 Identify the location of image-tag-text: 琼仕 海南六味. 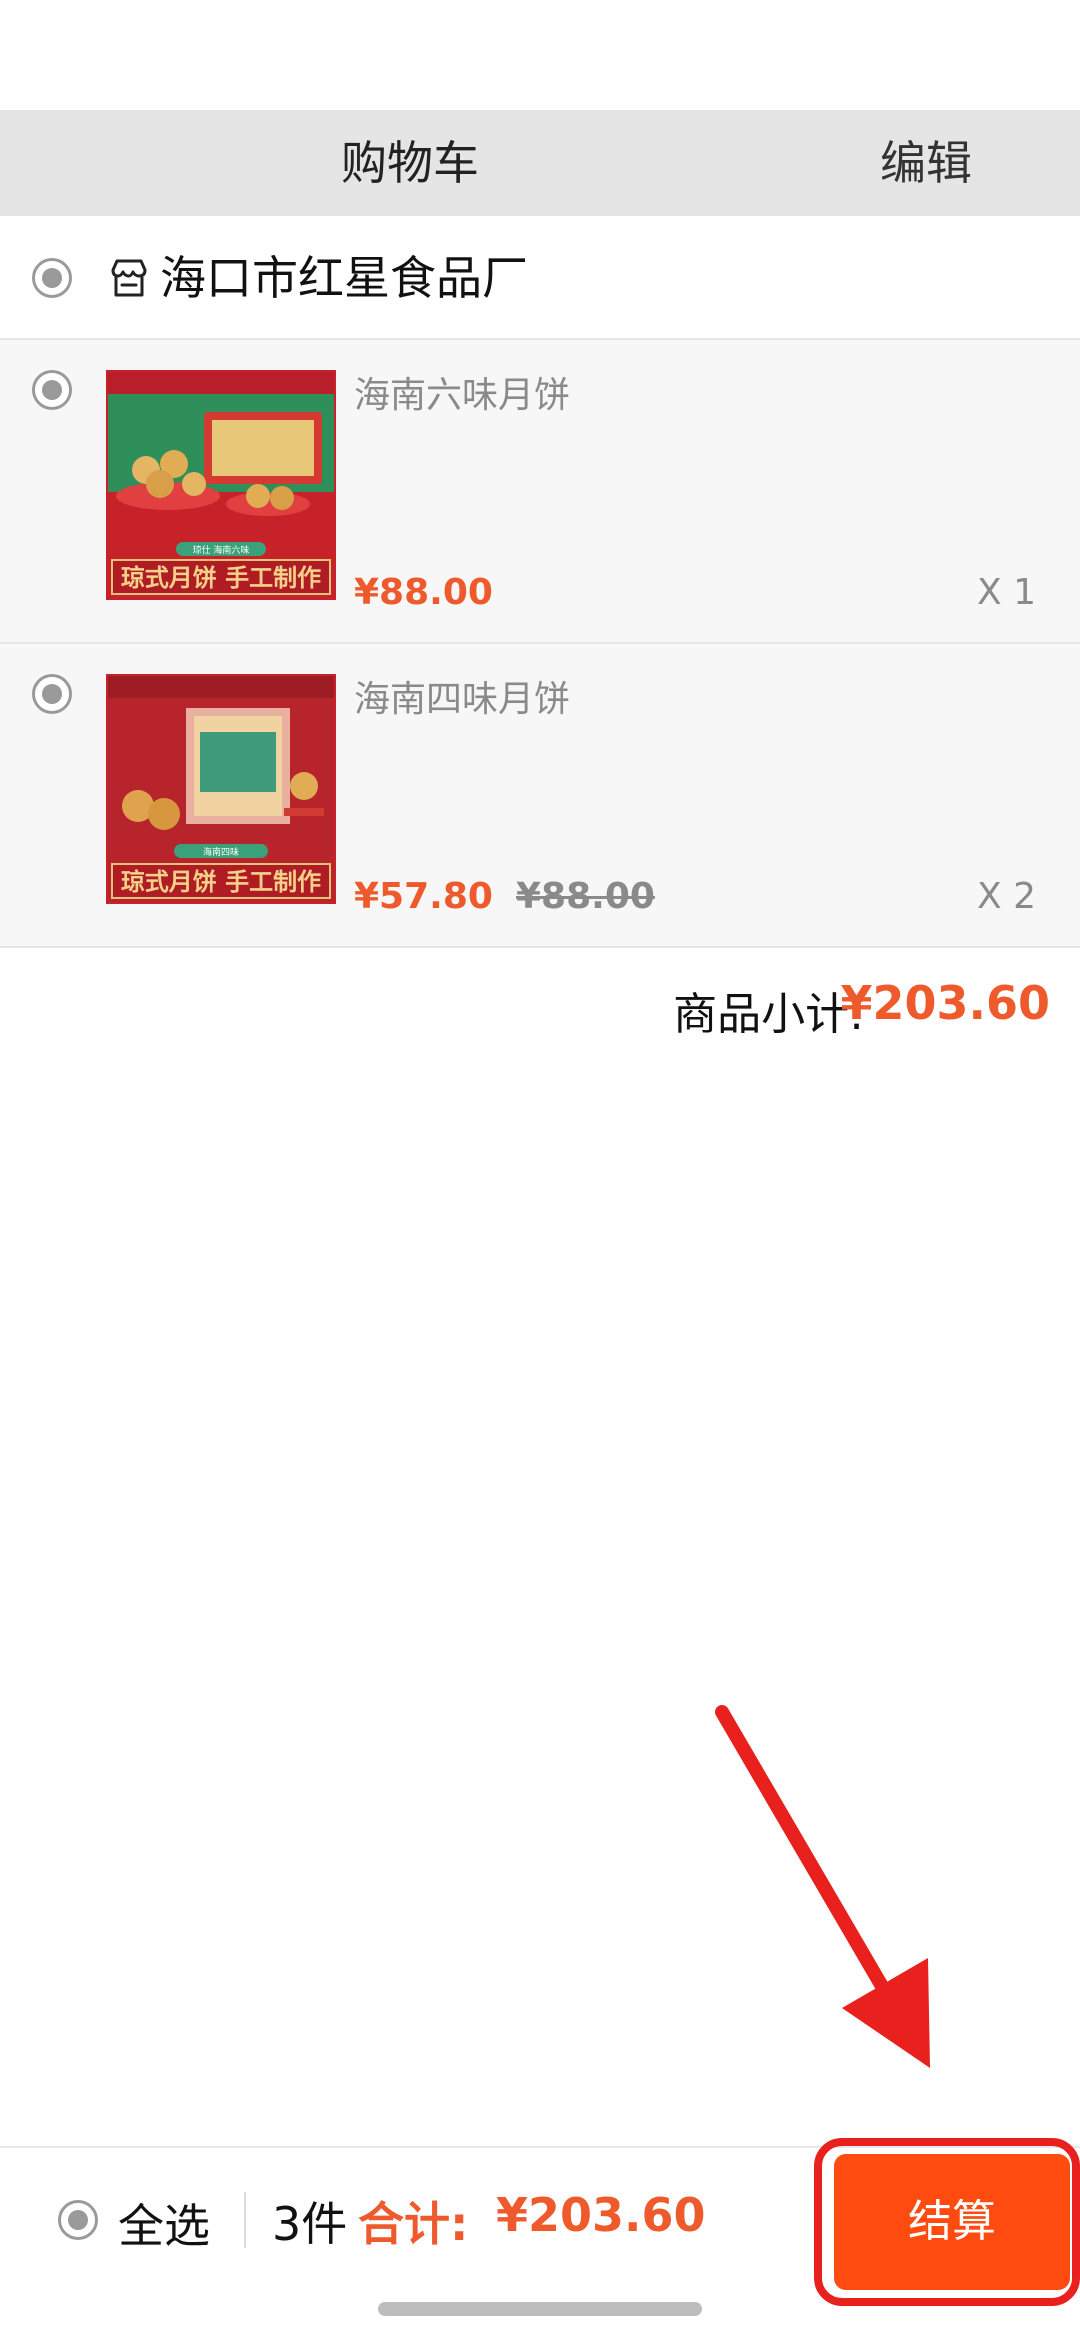
(221, 550).